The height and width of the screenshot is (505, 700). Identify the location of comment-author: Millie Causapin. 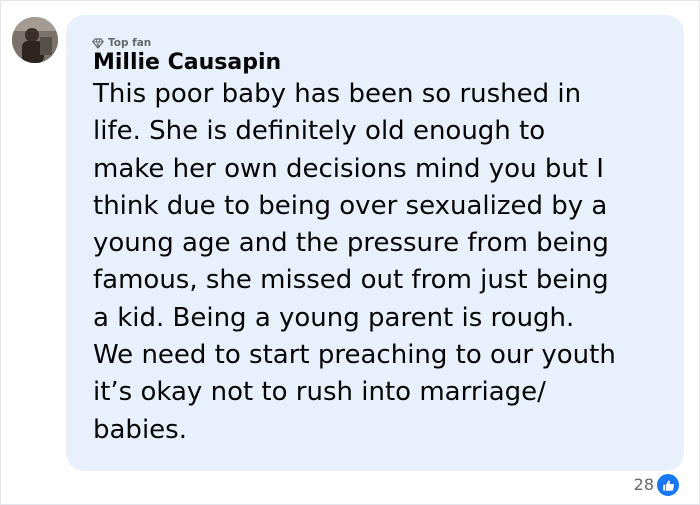
(187, 63).